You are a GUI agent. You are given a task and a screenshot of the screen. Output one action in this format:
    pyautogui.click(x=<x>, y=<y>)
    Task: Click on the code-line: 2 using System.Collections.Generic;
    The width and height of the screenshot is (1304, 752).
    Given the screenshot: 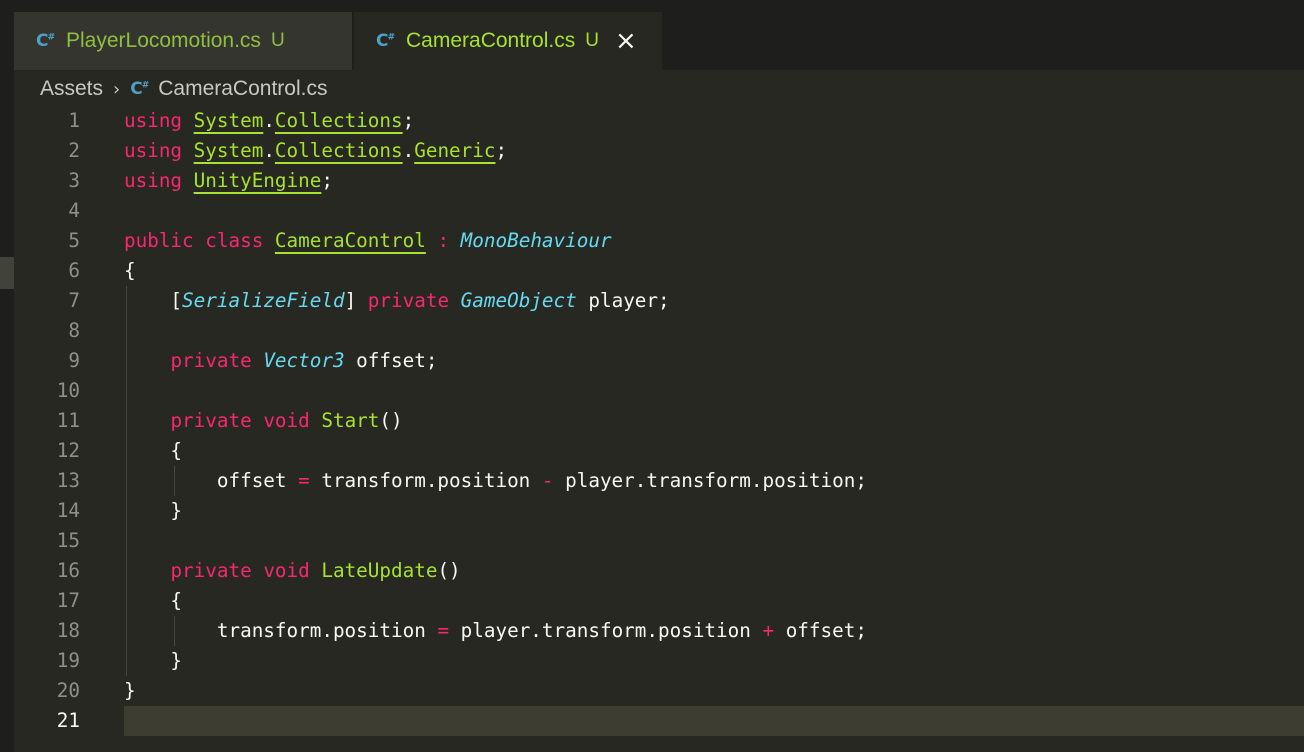 What is the action you would take?
    pyautogui.click(x=659, y=151)
    